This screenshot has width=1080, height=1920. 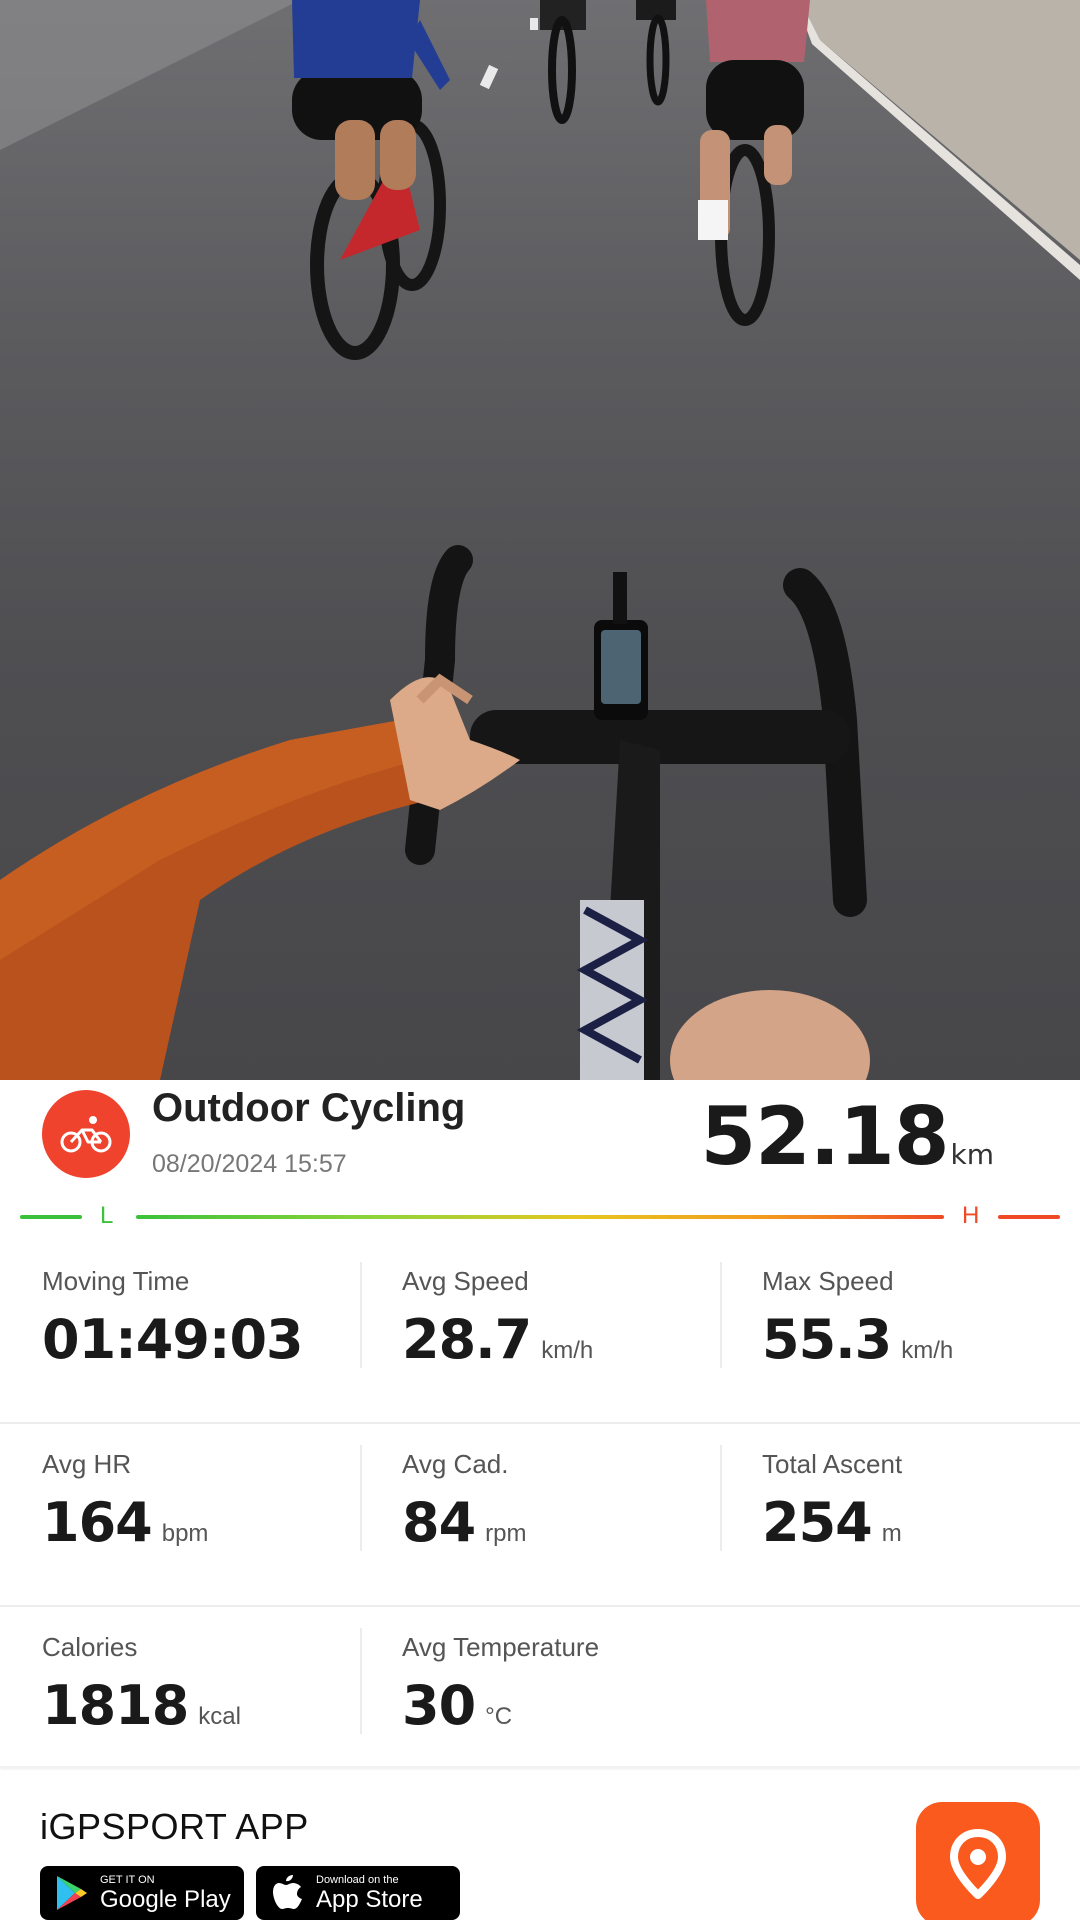 I want to click on stat-value: 01:49:03, so click(x=173, y=1339).